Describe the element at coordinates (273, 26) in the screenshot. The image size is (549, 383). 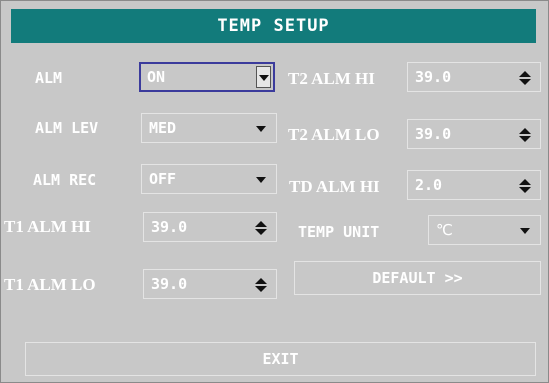
I see `dialog-title: TEMP SETUP` at that location.